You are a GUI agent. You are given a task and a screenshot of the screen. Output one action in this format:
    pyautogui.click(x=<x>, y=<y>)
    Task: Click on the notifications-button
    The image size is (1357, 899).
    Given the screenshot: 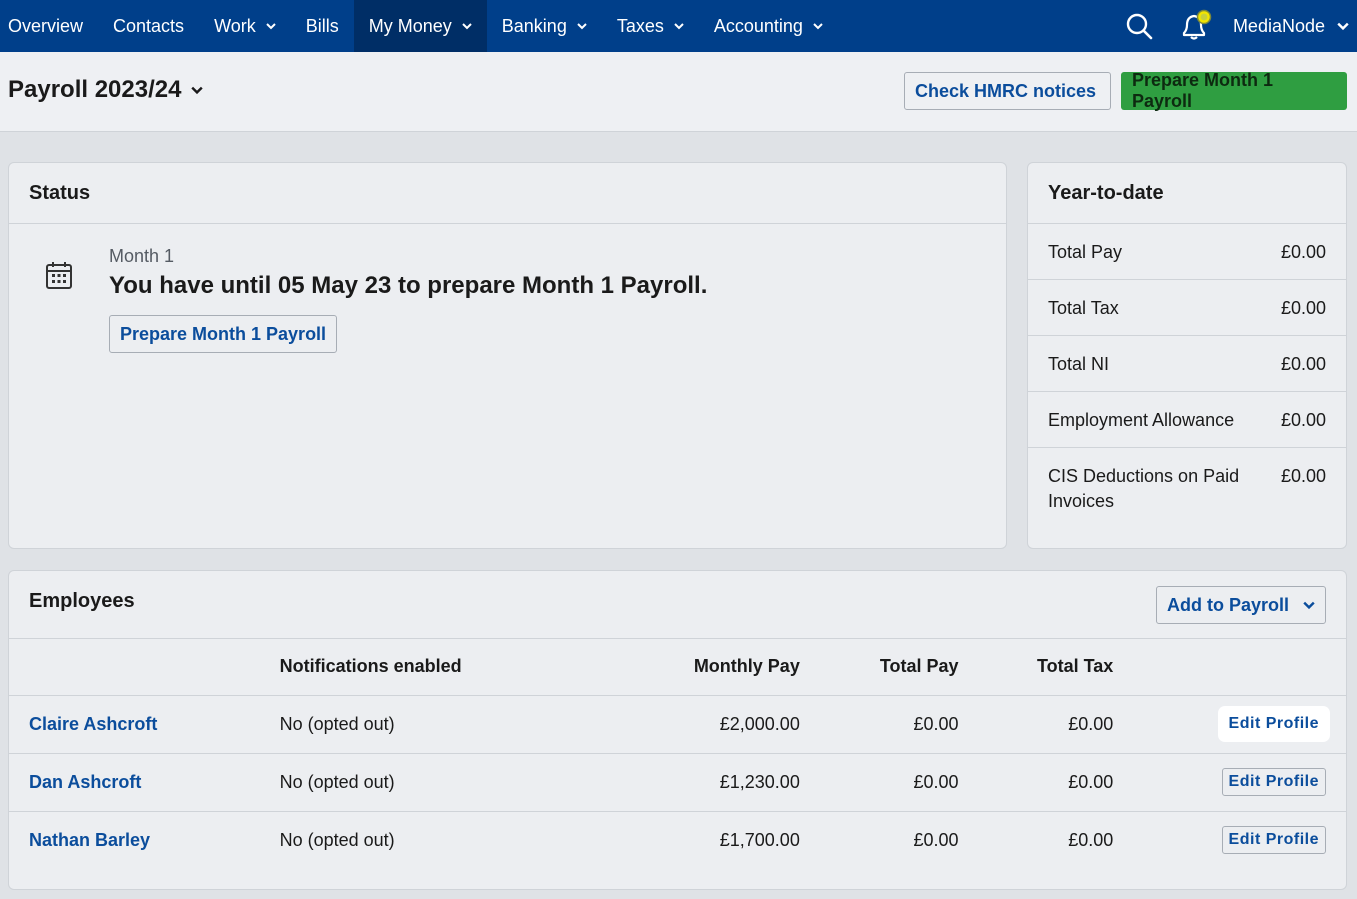 What is the action you would take?
    pyautogui.click(x=1195, y=26)
    